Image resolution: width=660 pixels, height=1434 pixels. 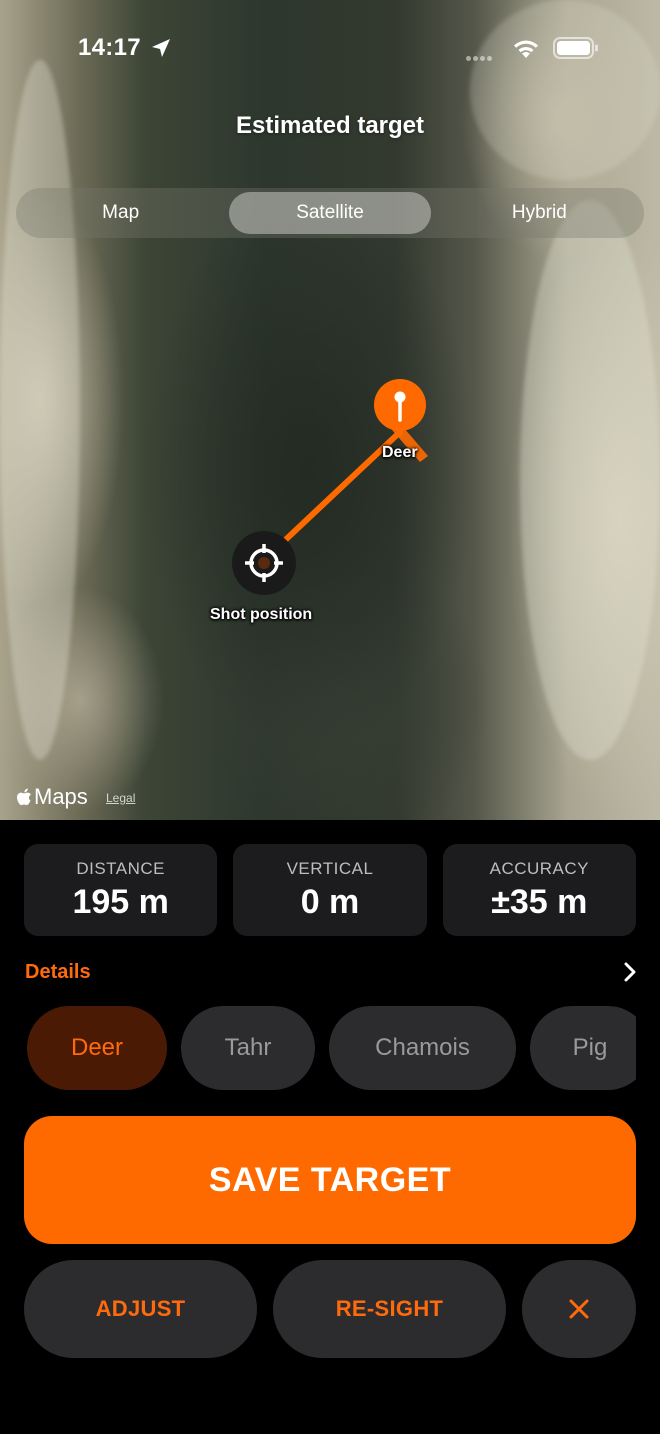 I want to click on shot-overlay, so click(x=330, y=487).